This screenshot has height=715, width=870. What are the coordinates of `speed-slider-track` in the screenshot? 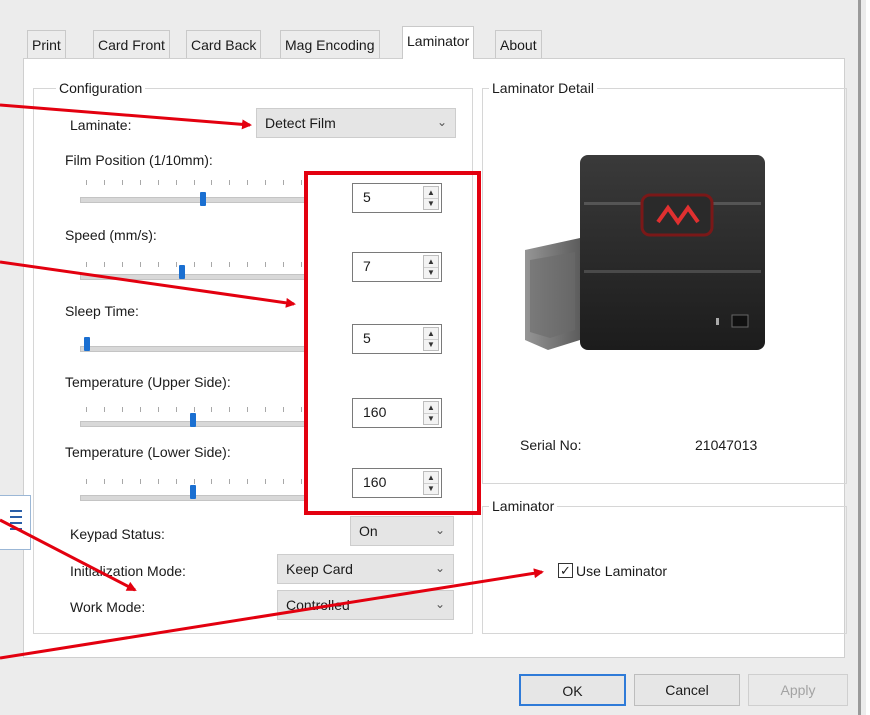 It's located at (193, 277).